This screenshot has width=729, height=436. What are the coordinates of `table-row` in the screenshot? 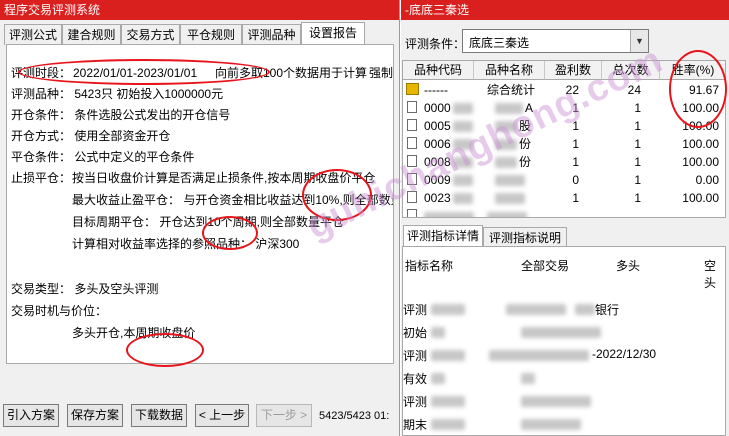 It's located at (564, 212).